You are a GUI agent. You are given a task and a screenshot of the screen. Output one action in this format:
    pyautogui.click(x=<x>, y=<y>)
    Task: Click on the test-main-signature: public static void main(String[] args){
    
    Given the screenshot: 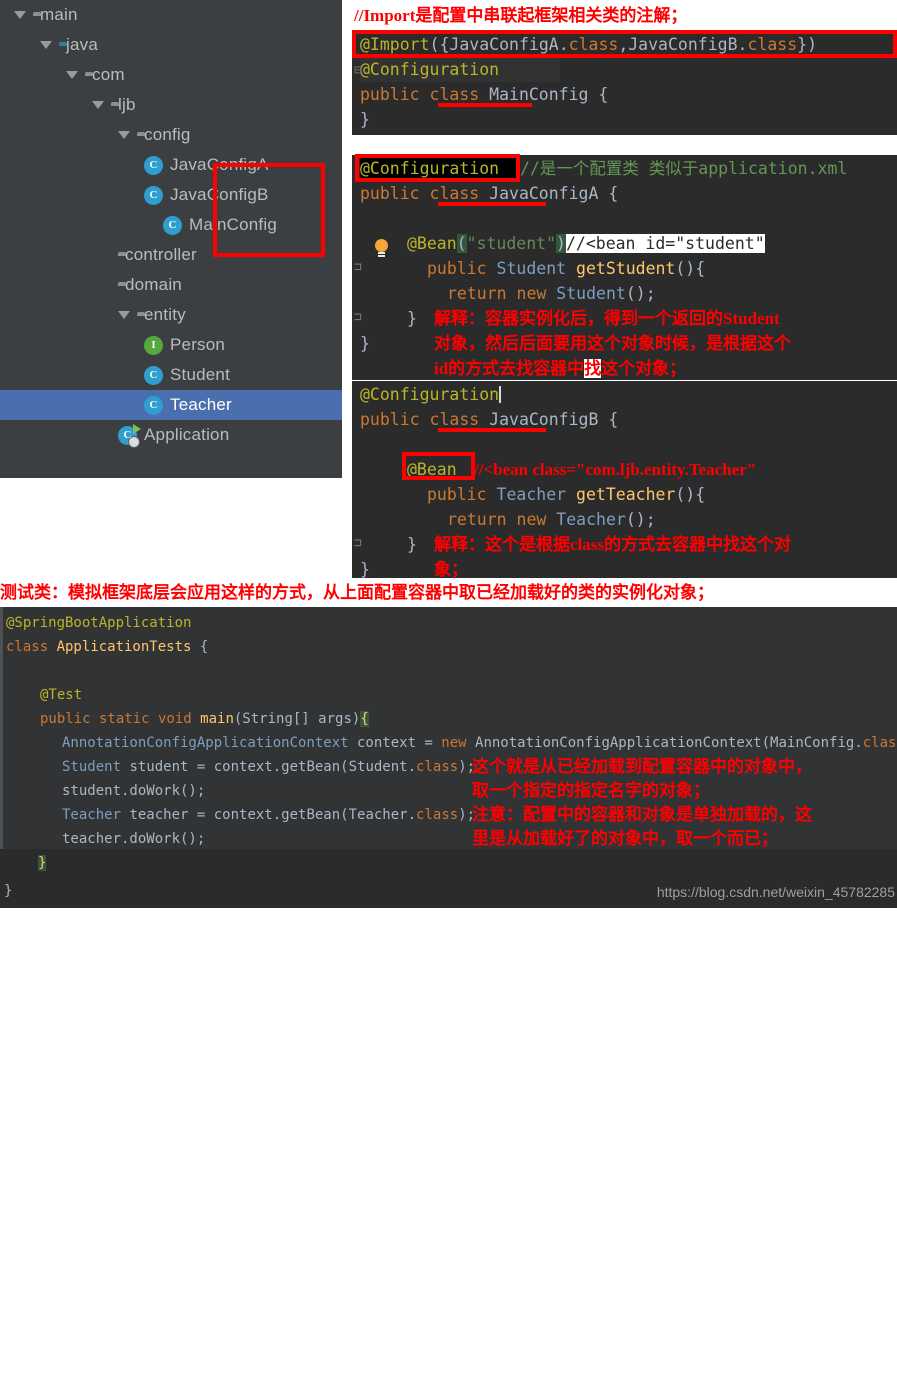 What is the action you would take?
    pyautogui.click(x=204, y=719)
    